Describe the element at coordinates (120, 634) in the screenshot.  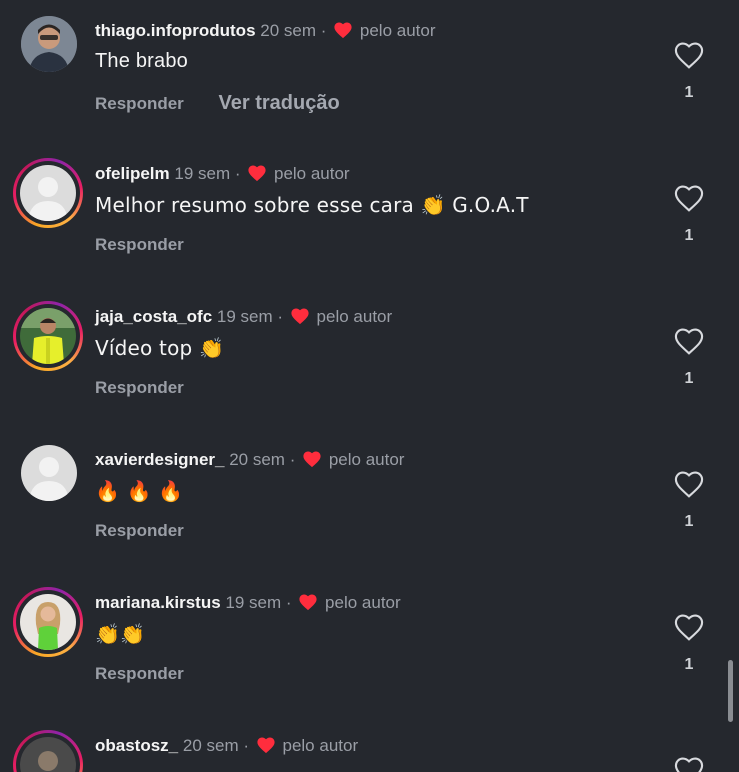
I see `comment-text: 👏👏` at that location.